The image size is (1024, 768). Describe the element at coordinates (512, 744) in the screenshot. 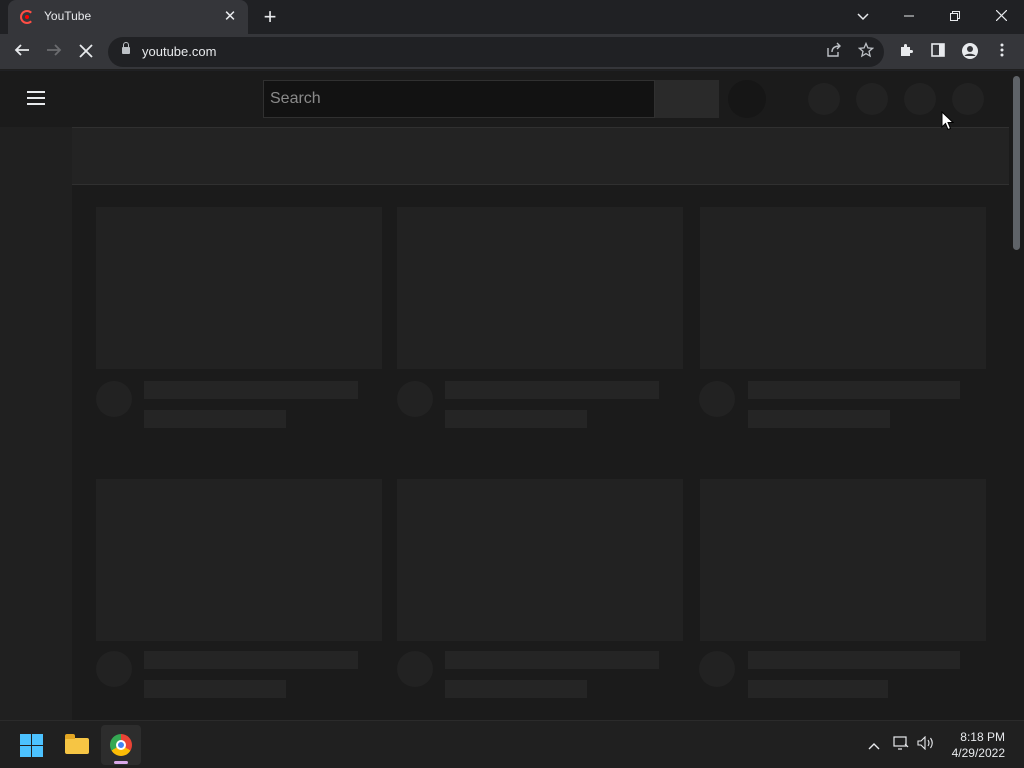

I see `windows-taskbar: 8:18 PM 4/29/2022` at that location.